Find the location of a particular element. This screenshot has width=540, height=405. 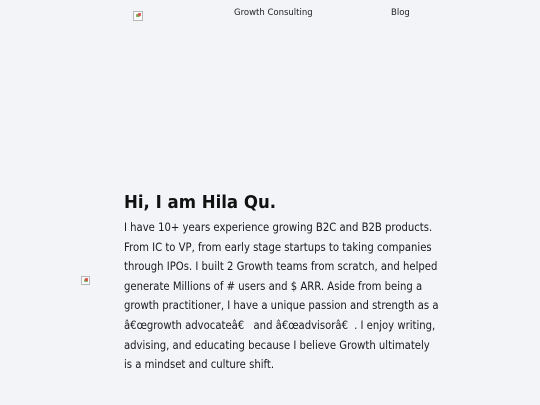

logo-broken-image-icon is located at coordinates (138, 16).